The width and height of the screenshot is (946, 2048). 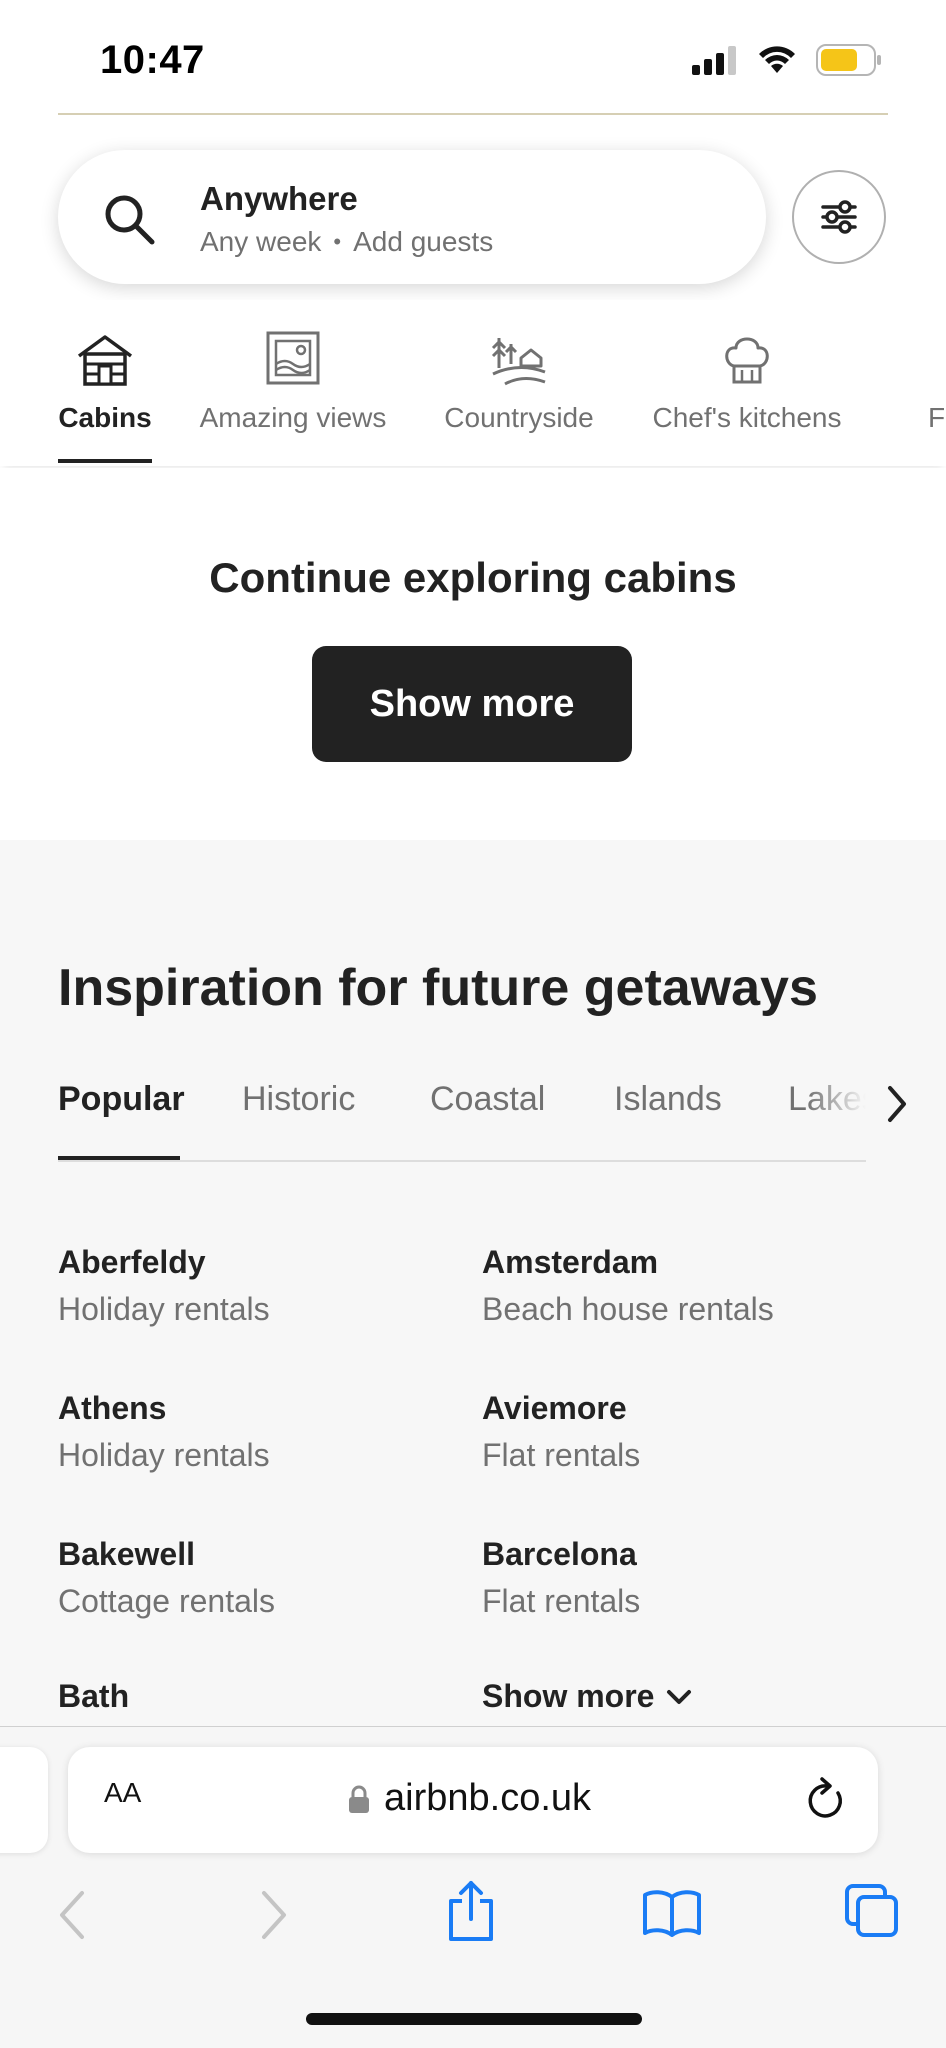 What do you see at coordinates (132, 1262) in the screenshot?
I see `destination-name: Aberfeldy` at bounding box center [132, 1262].